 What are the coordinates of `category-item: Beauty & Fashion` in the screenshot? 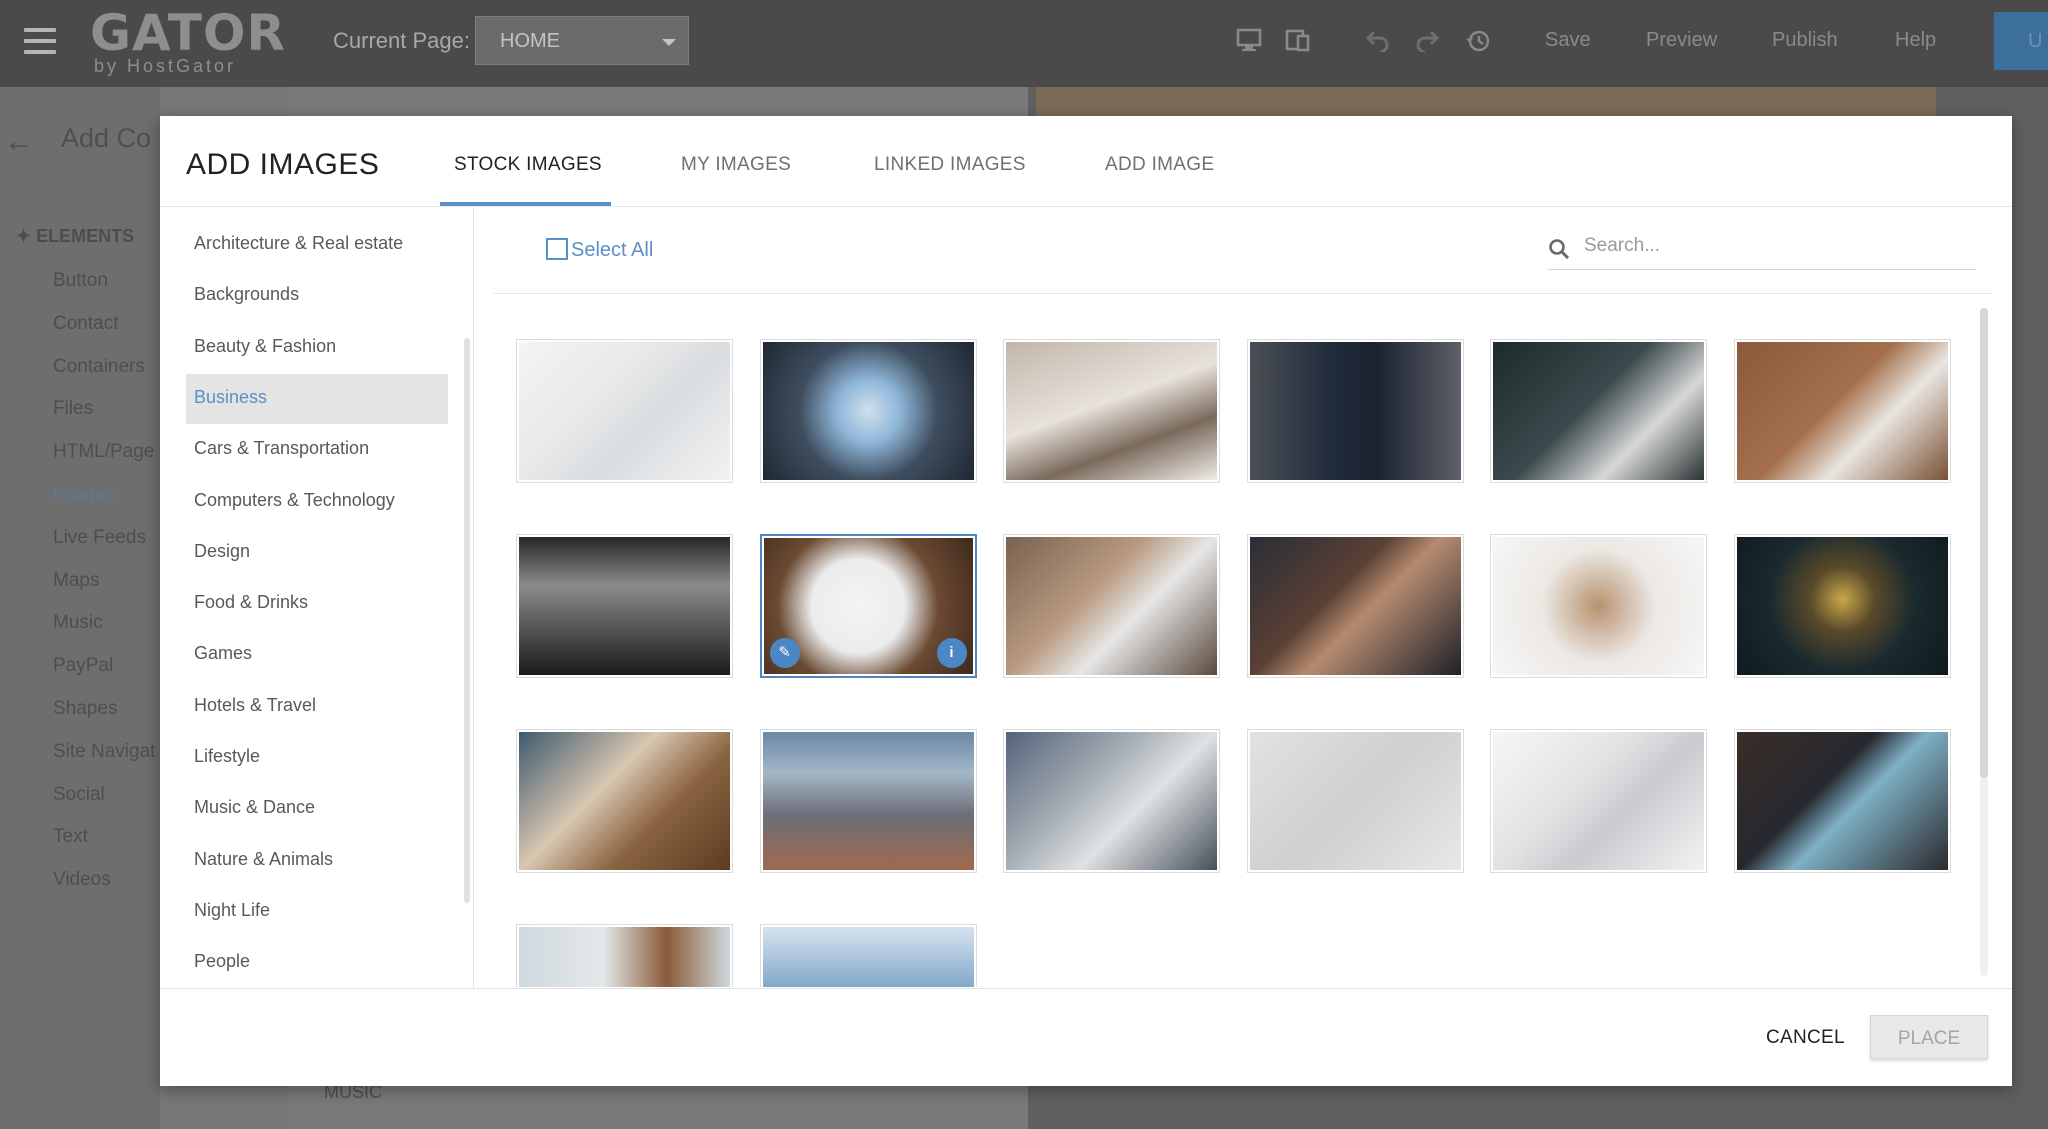 It's located at (317, 348).